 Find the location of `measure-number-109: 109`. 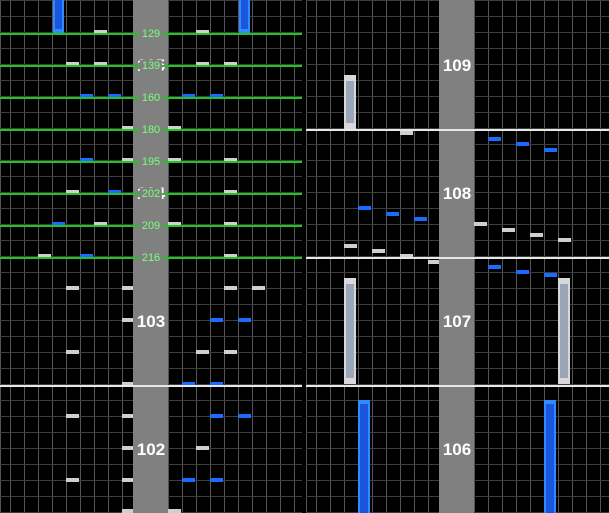

measure-number-109: 109 is located at coordinates (457, 65).